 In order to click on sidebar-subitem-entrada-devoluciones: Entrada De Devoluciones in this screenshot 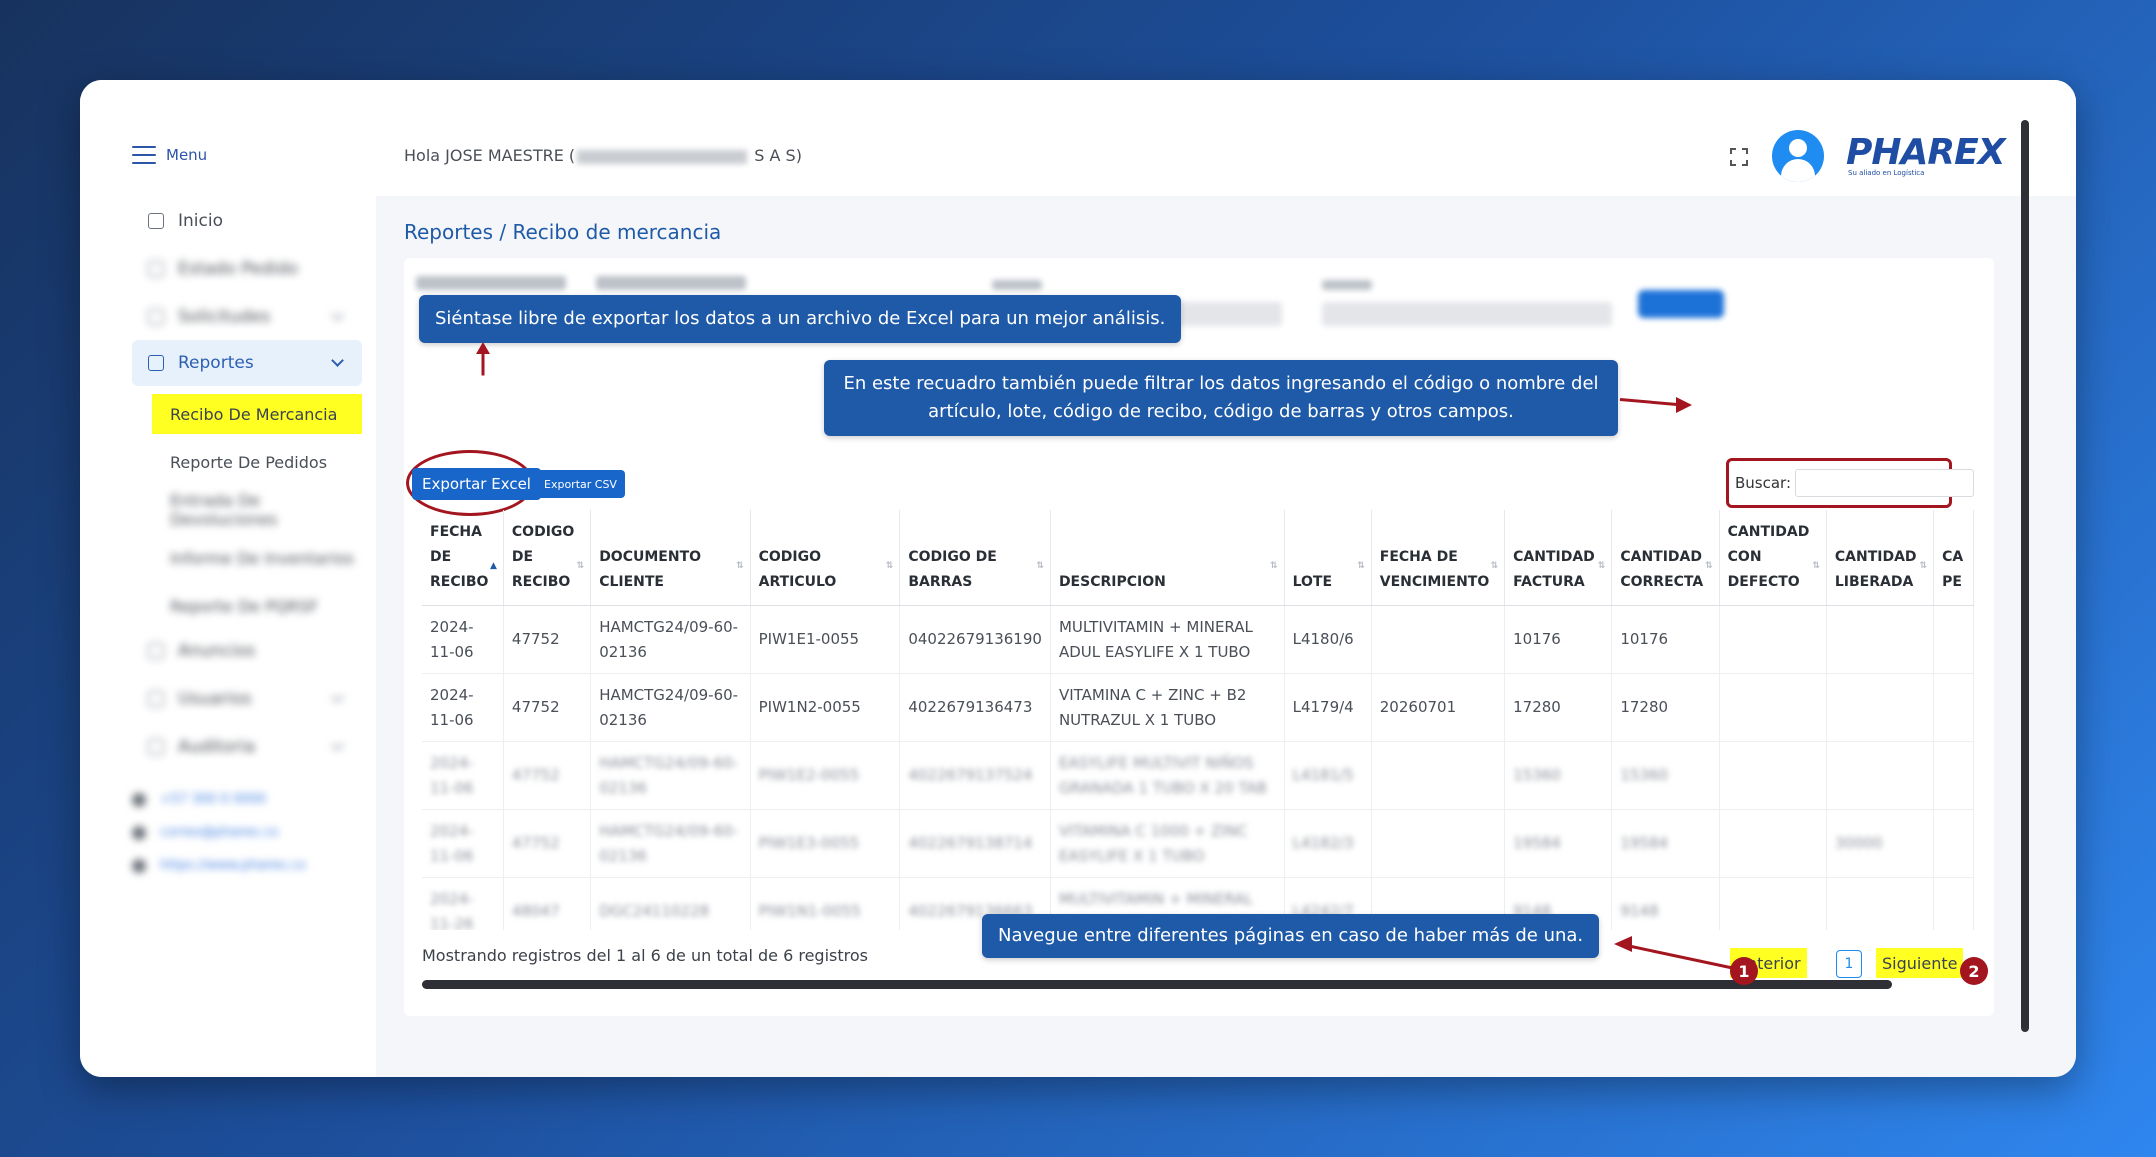, I will do `click(257, 510)`.